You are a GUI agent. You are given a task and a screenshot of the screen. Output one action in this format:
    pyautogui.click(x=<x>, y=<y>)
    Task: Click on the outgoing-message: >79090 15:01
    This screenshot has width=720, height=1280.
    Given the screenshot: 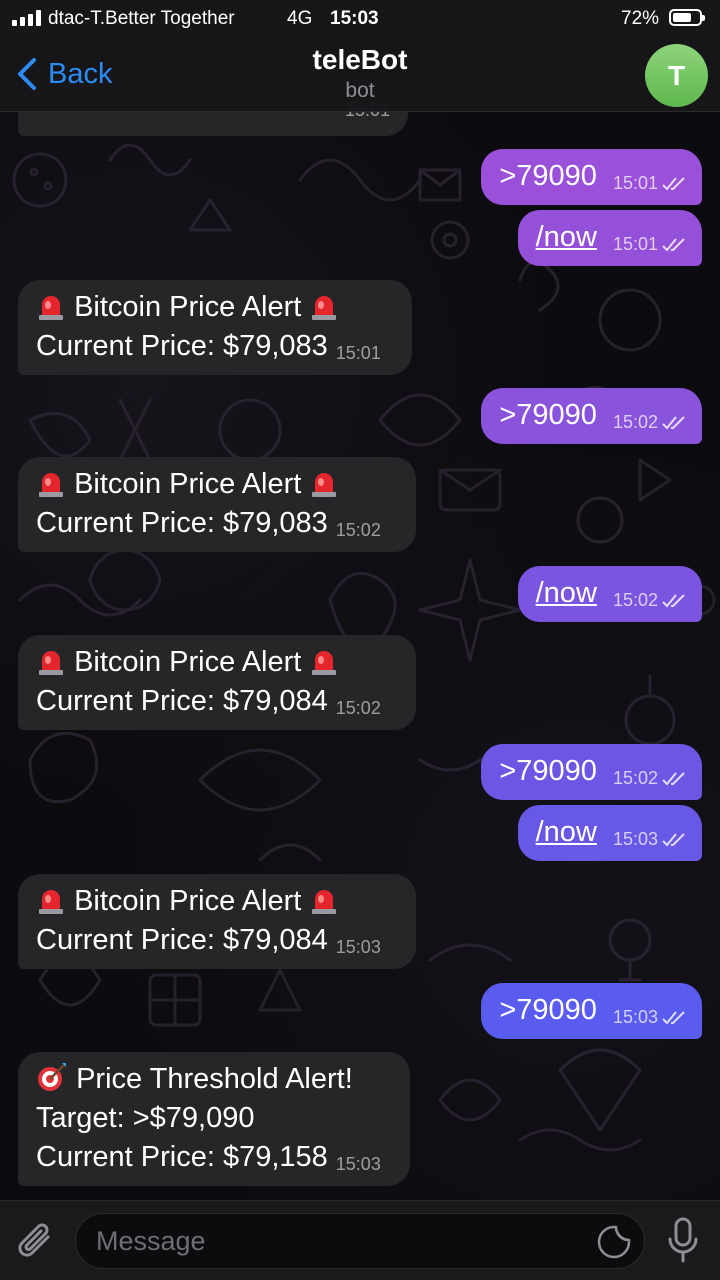 What is the action you would take?
    pyautogui.click(x=591, y=177)
    